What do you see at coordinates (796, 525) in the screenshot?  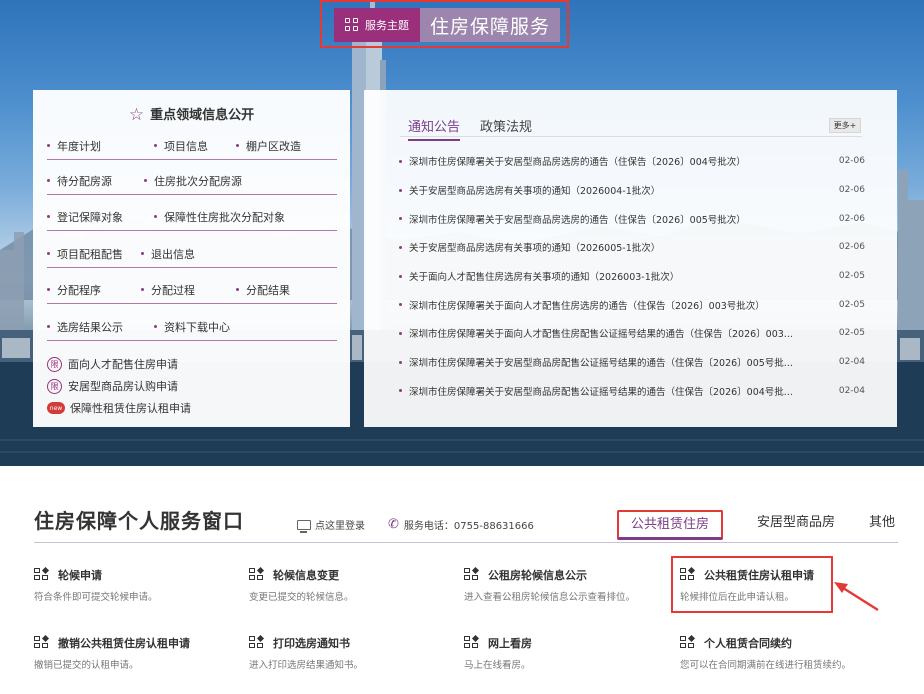 I see `tab-anju-housing: 安居型商品房` at bounding box center [796, 525].